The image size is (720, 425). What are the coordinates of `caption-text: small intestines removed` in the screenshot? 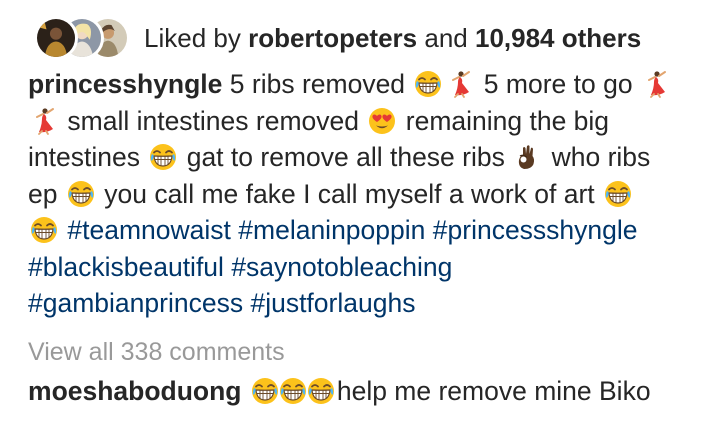 It's located at (213, 120).